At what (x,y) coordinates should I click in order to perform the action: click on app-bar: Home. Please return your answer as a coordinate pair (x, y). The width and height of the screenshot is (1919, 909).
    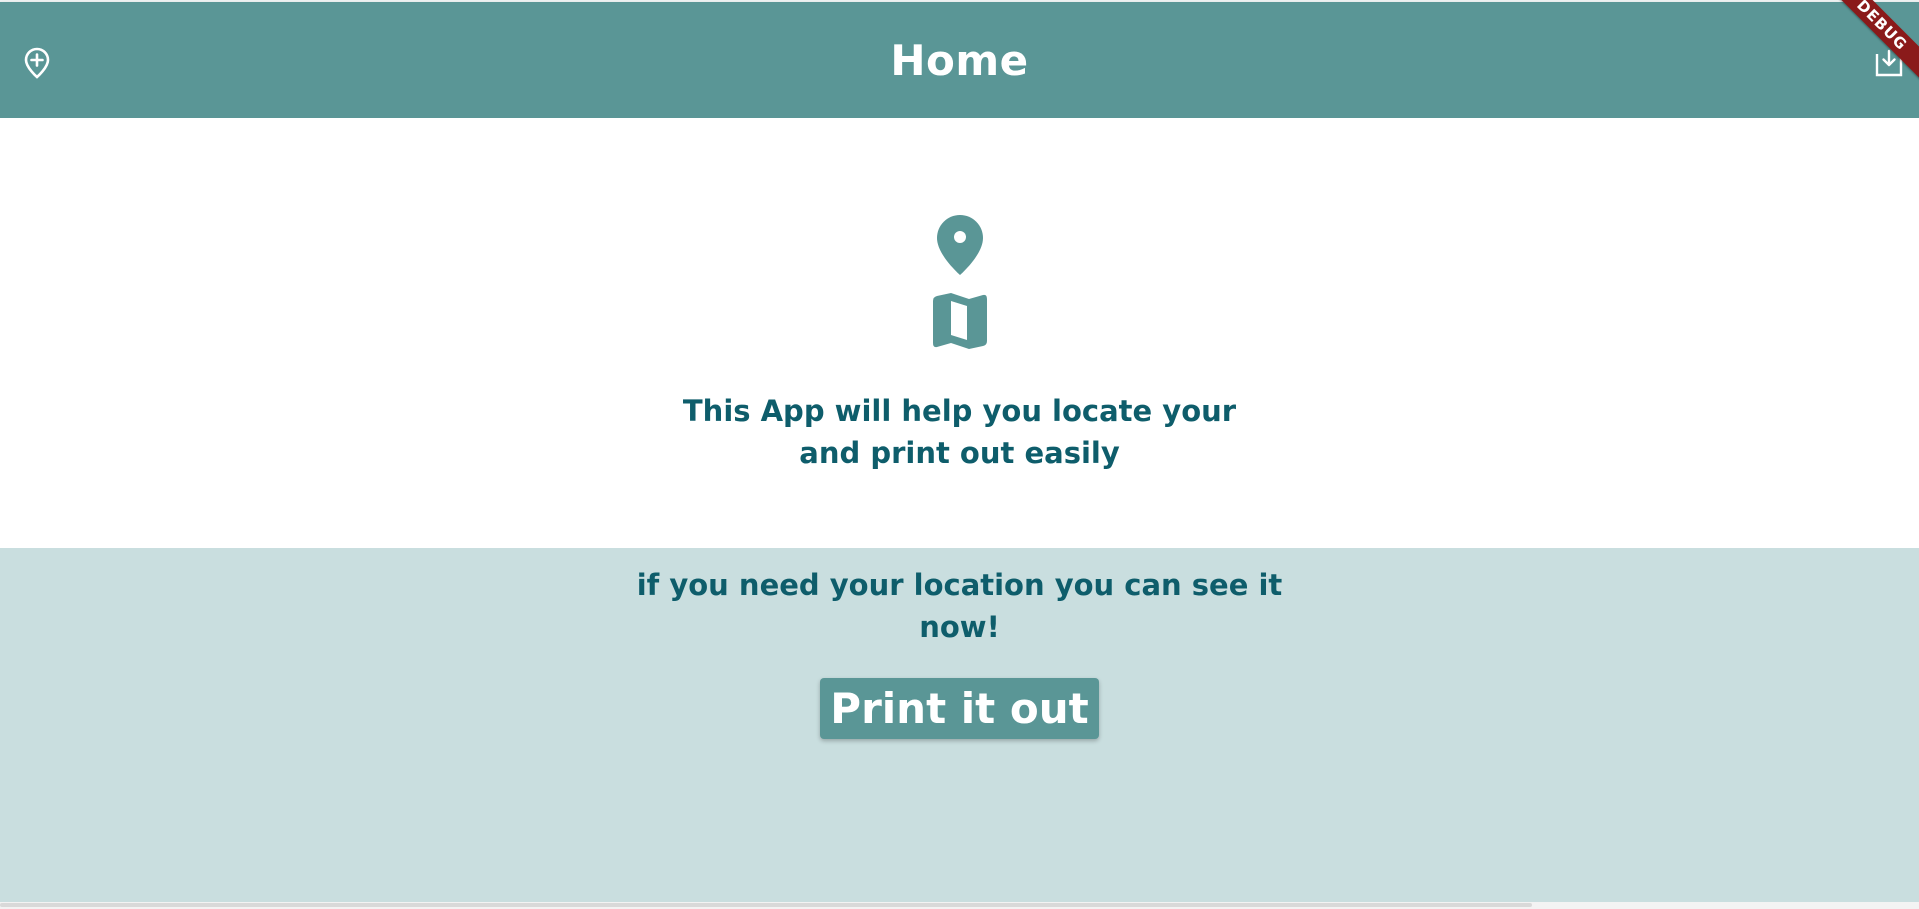
    Looking at the image, I should click on (959, 60).